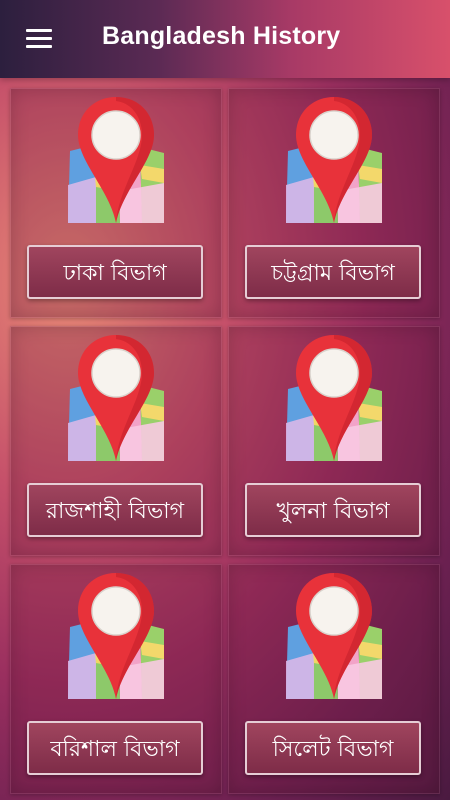  What do you see at coordinates (333, 272) in the screenshot?
I see `chittagong-division-button: চট্টগ্রাম বিভাগ` at bounding box center [333, 272].